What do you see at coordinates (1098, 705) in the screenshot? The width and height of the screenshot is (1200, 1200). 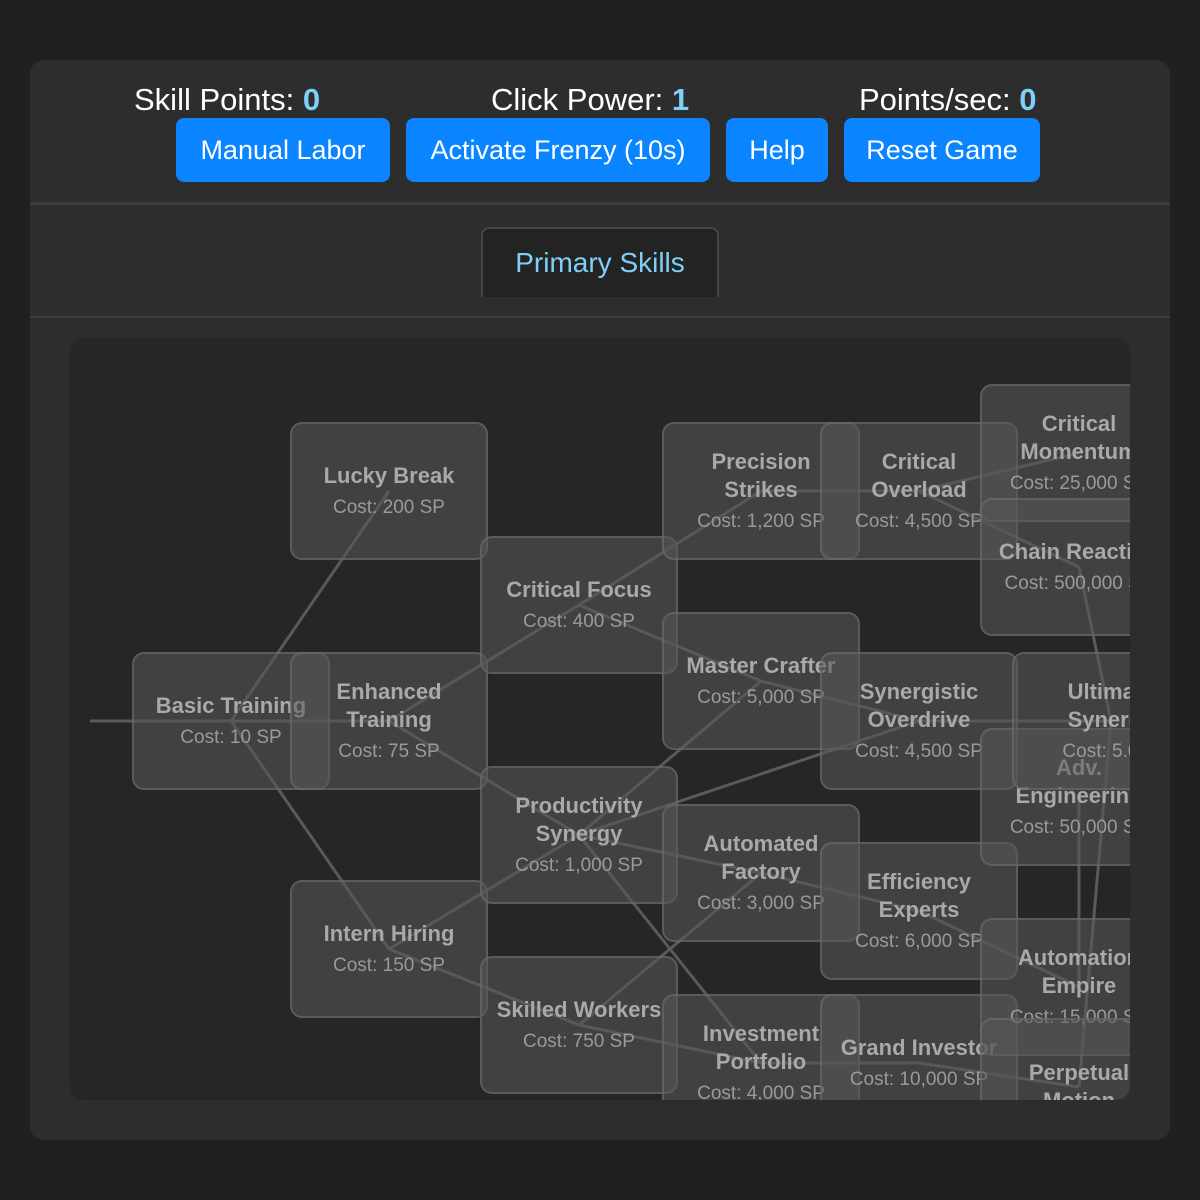 I see `skill-name: Ultimate Synergy` at bounding box center [1098, 705].